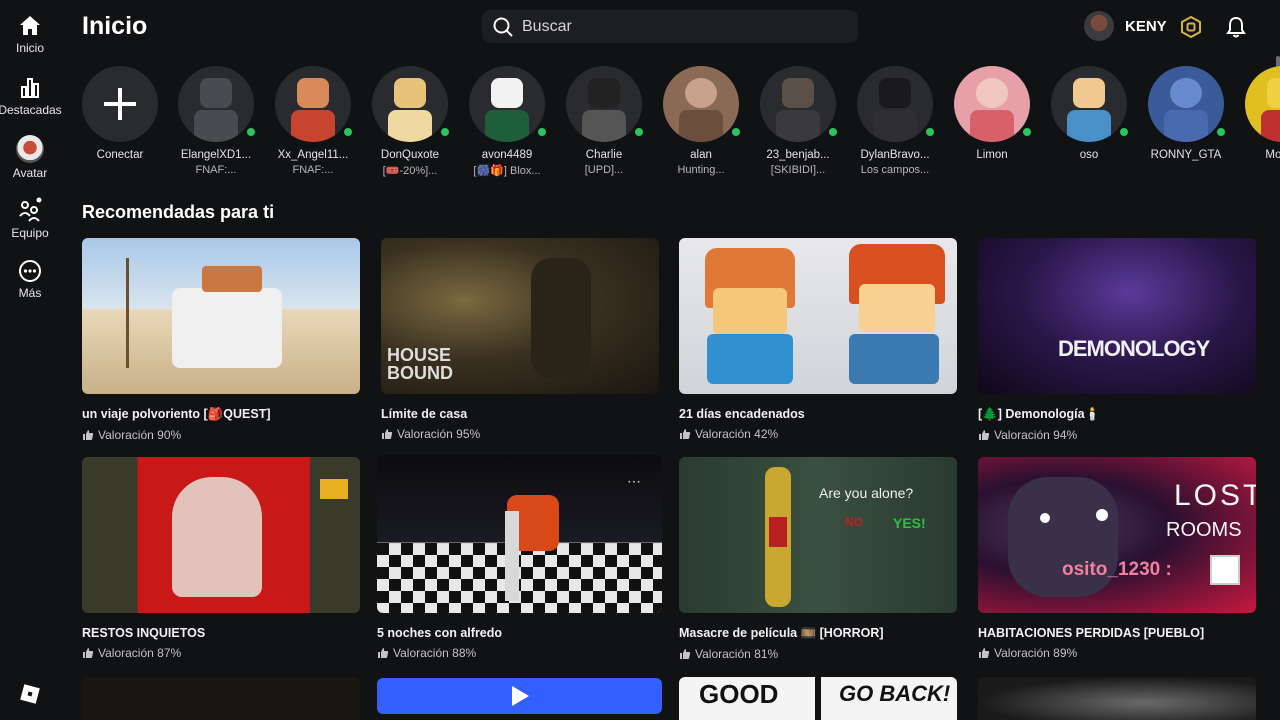 The height and width of the screenshot is (720, 1280). What do you see at coordinates (1186, 113) in the screenshot?
I see `friend-item: RONNY_GTA` at bounding box center [1186, 113].